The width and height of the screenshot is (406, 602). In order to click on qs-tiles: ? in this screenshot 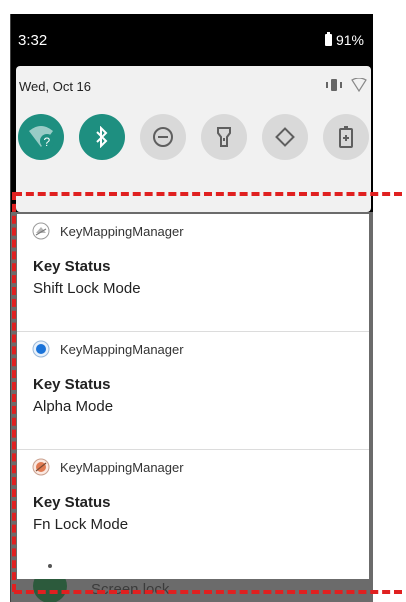, I will do `click(195, 137)`.